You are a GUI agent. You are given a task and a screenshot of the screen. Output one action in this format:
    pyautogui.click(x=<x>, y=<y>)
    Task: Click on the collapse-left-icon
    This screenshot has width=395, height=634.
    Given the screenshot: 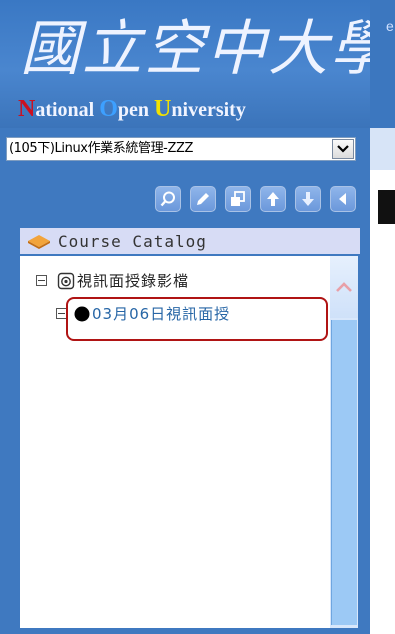 What is the action you would take?
    pyautogui.click(x=342, y=199)
    